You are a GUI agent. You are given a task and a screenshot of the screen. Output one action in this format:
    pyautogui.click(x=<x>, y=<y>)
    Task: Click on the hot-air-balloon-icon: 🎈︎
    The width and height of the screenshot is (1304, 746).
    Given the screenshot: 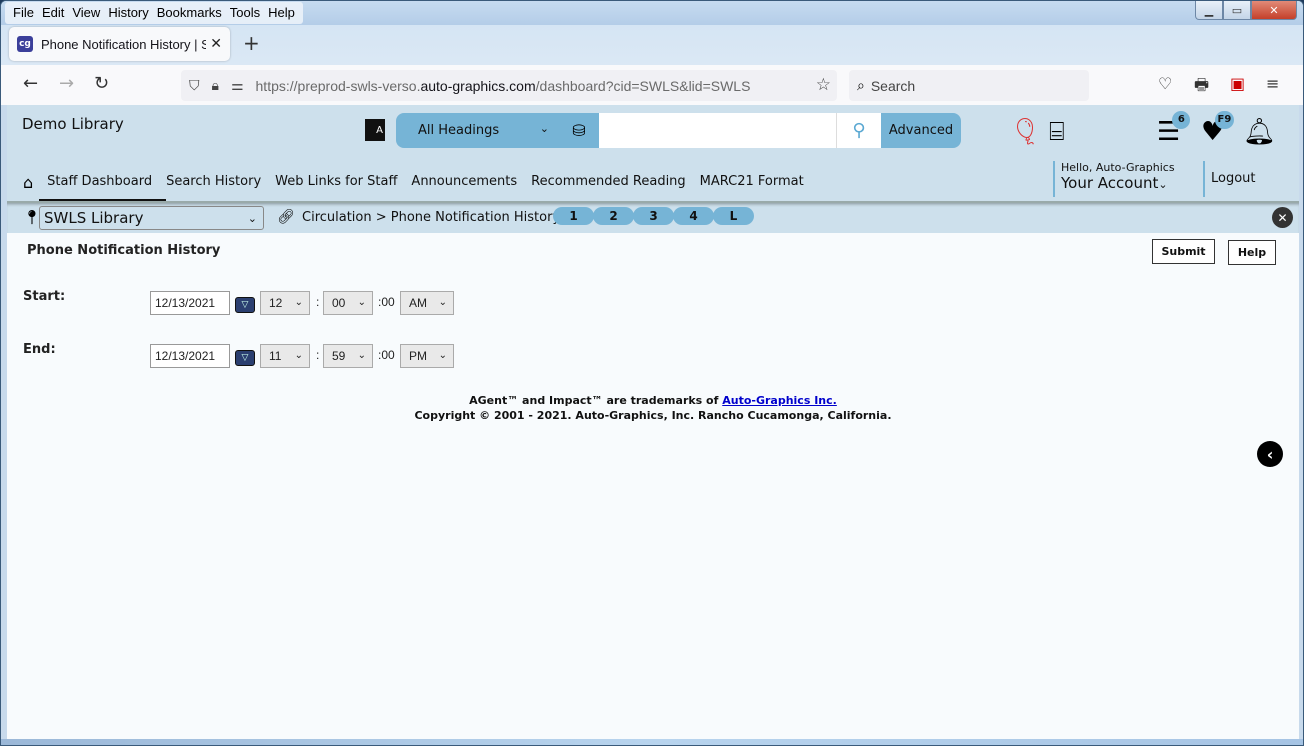 What is the action you would take?
    pyautogui.click(x=1025, y=132)
    